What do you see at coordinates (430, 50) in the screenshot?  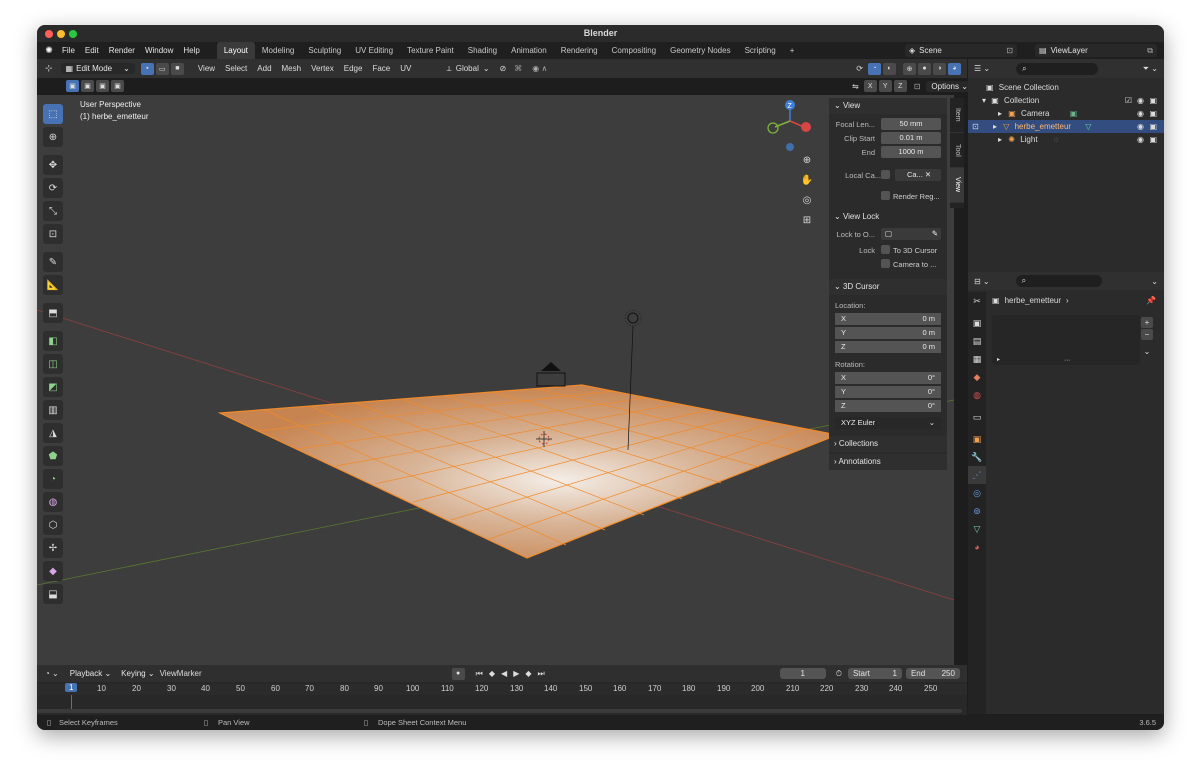 I see `tab-texture-paint: Texture Paint` at bounding box center [430, 50].